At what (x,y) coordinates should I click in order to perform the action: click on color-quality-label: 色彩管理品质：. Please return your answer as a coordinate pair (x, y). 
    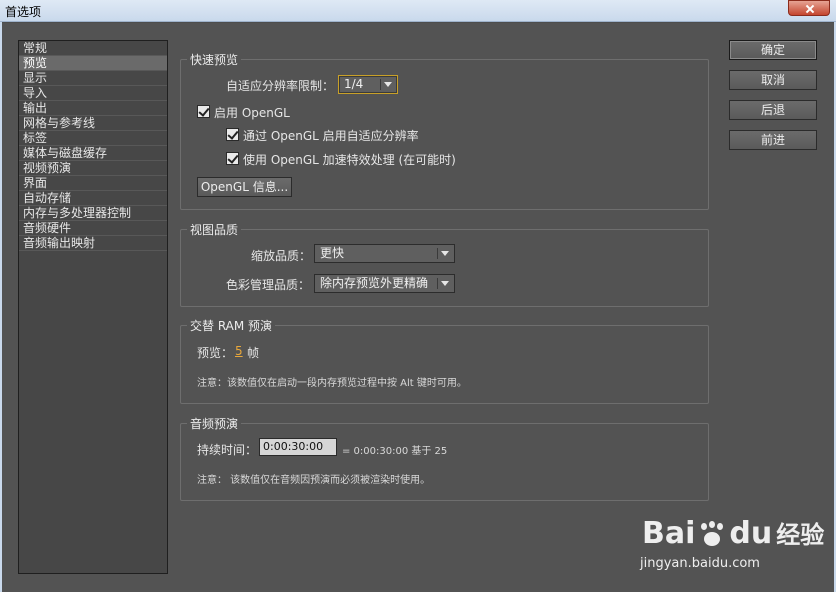
    Looking at the image, I should click on (268, 285).